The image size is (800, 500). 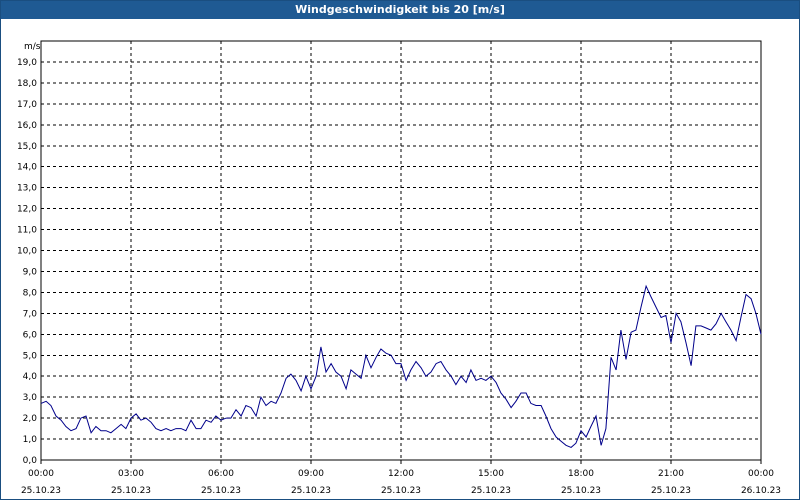 What do you see at coordinates (27, 252) in the screenshot?
I see `y-tick-label: 10,0` at bounding box center [27, 252].